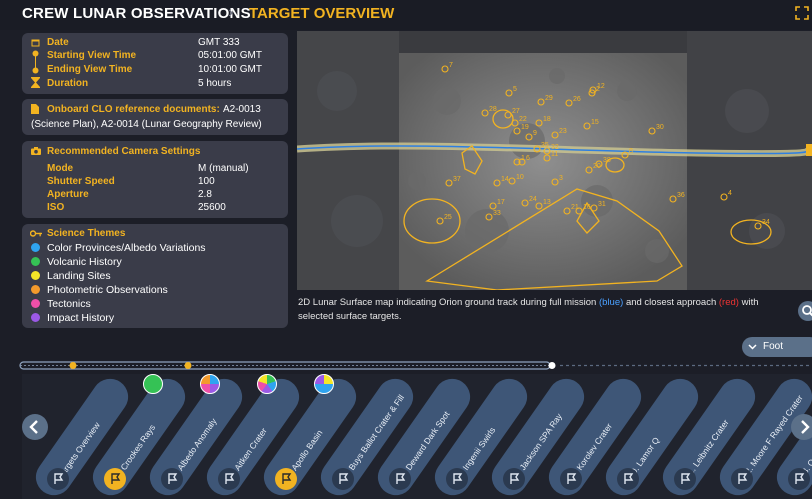 Image resolution: width=812 pixels, height=499 pixels. Describe the element at coordinates (35, 109) in the screenshot. I see `document-icon` at that location.